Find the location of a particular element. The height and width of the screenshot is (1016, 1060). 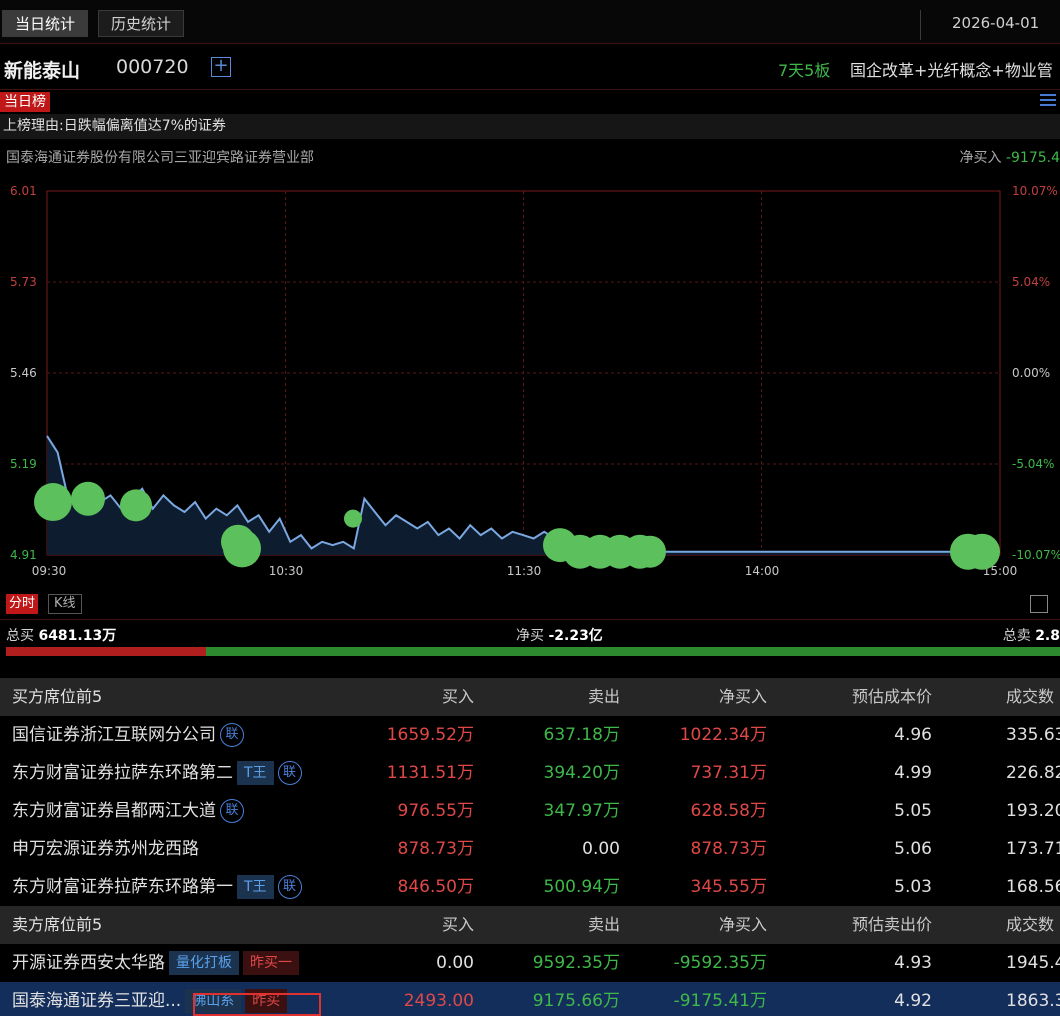

seat-name: 东方财富证券昌都两江大道联 is located at coordinates (128, 811).